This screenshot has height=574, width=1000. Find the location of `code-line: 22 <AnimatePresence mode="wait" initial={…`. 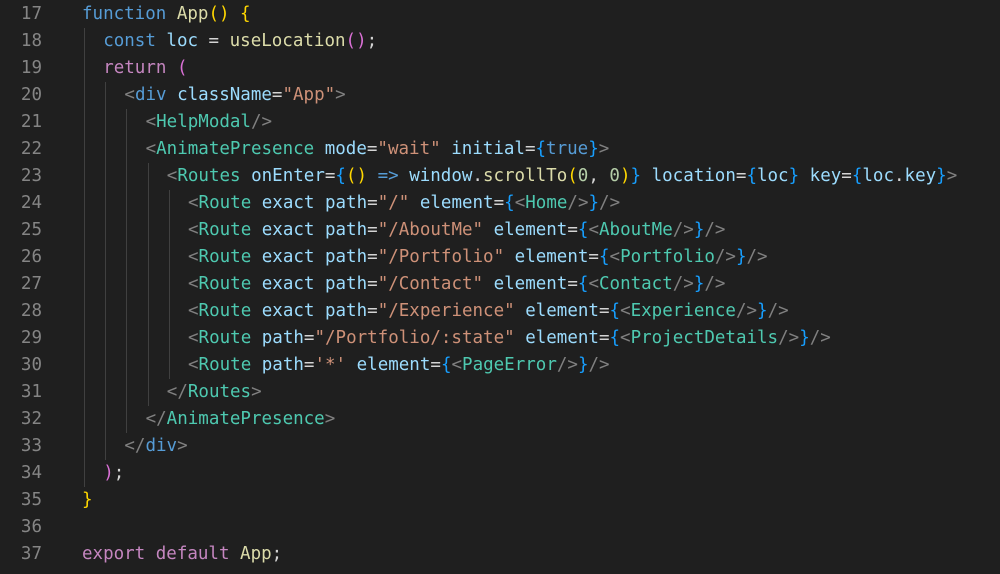

code-line: 22 <AnimatePresence mode="wait" initial={… is located at coordinates (500, 149).